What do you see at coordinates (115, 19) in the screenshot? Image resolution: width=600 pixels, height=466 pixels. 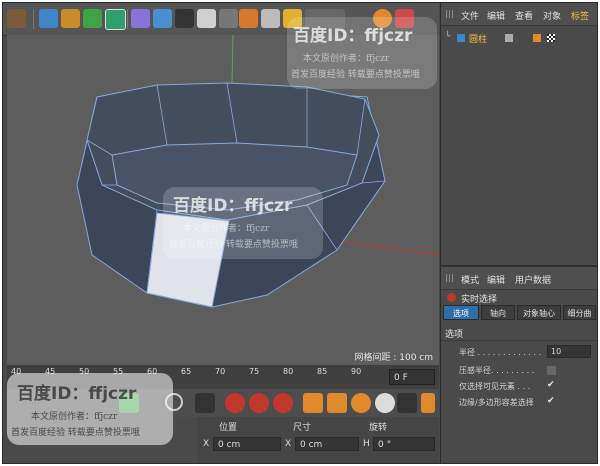 I see `array-icon` at bounding box center [115, 19].